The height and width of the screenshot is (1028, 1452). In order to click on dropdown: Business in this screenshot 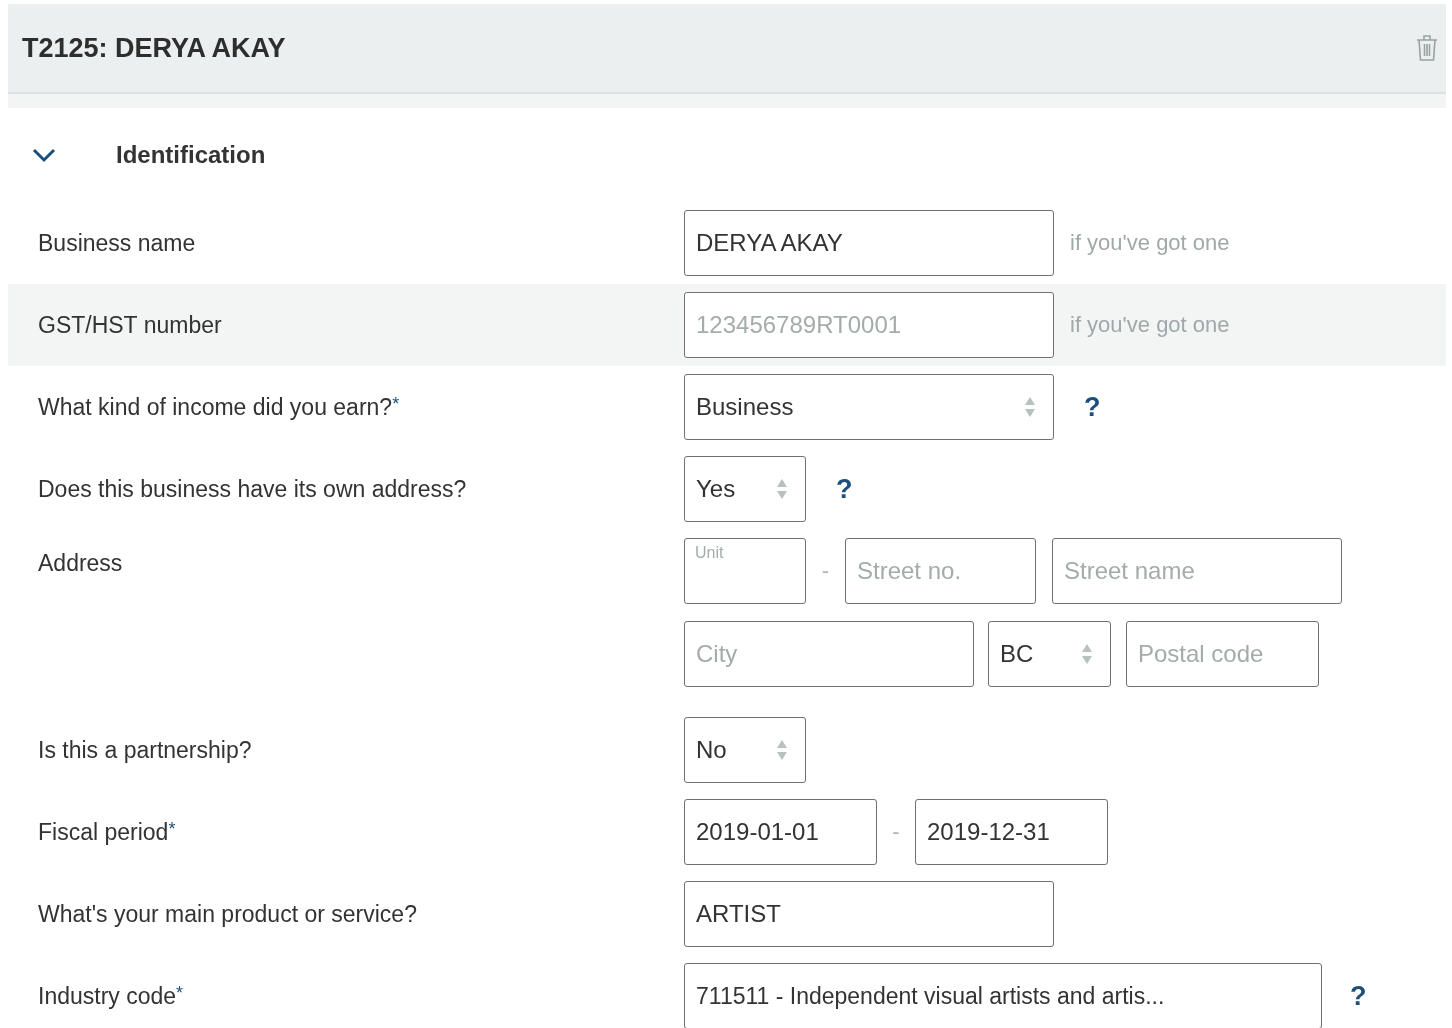, I will do `click(869, 407)`.